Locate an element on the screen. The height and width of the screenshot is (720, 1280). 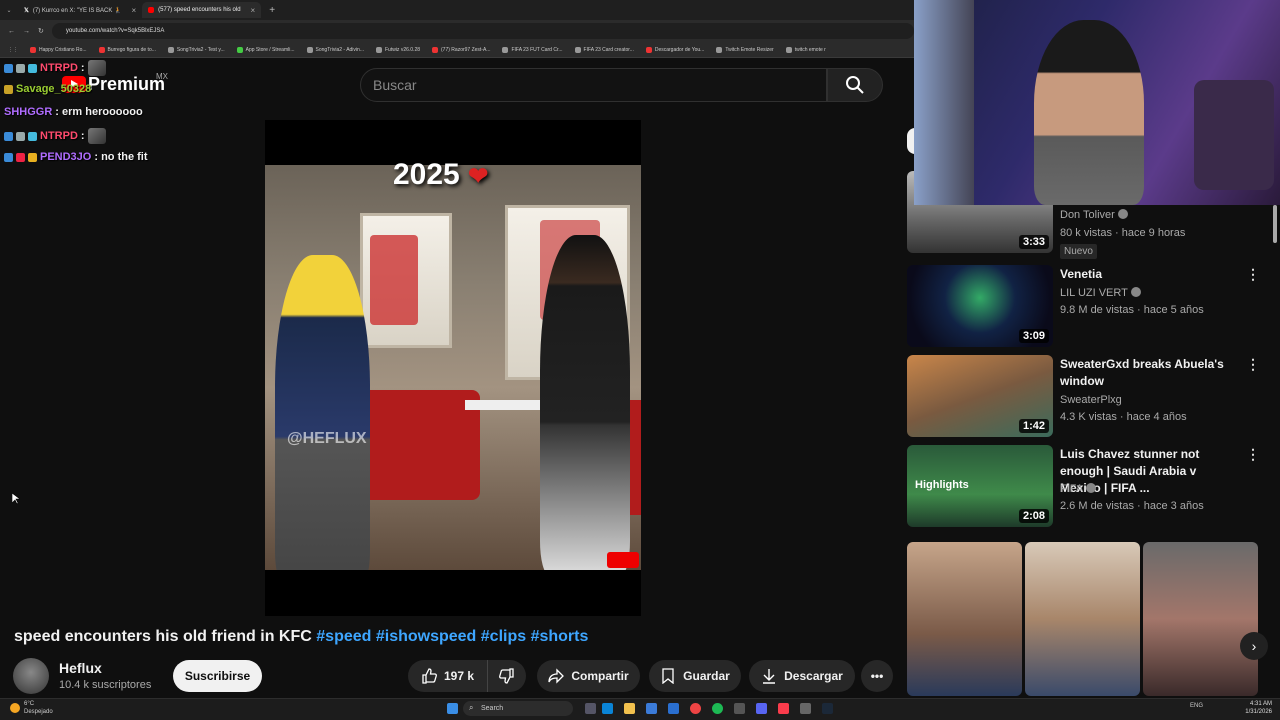
chat-username: SHHGGR is located at coordinates (28, 112).